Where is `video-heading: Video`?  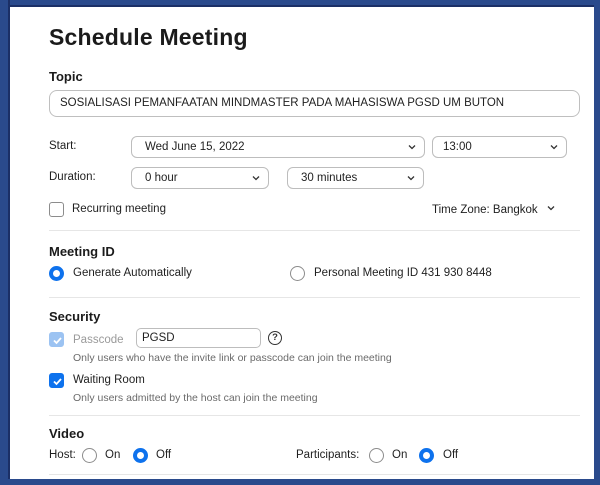 video-heading: Video is located at coordinates (67, 433).